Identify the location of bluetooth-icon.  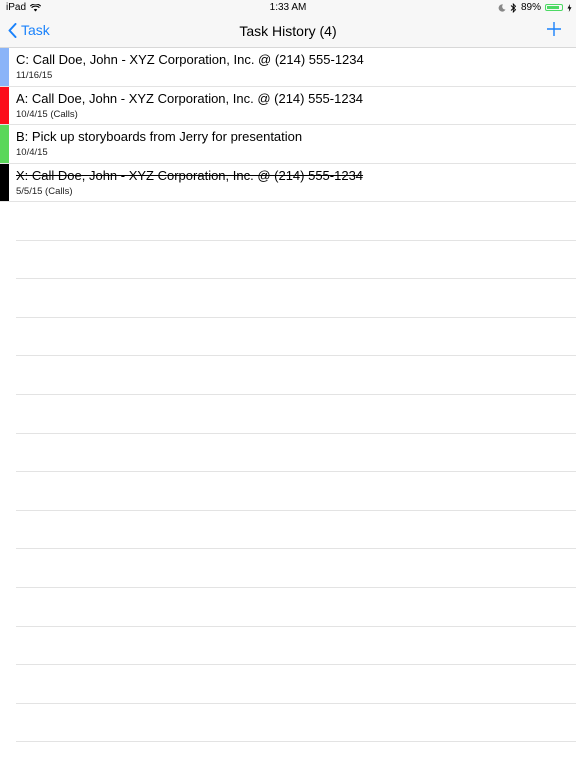
(513, 7).